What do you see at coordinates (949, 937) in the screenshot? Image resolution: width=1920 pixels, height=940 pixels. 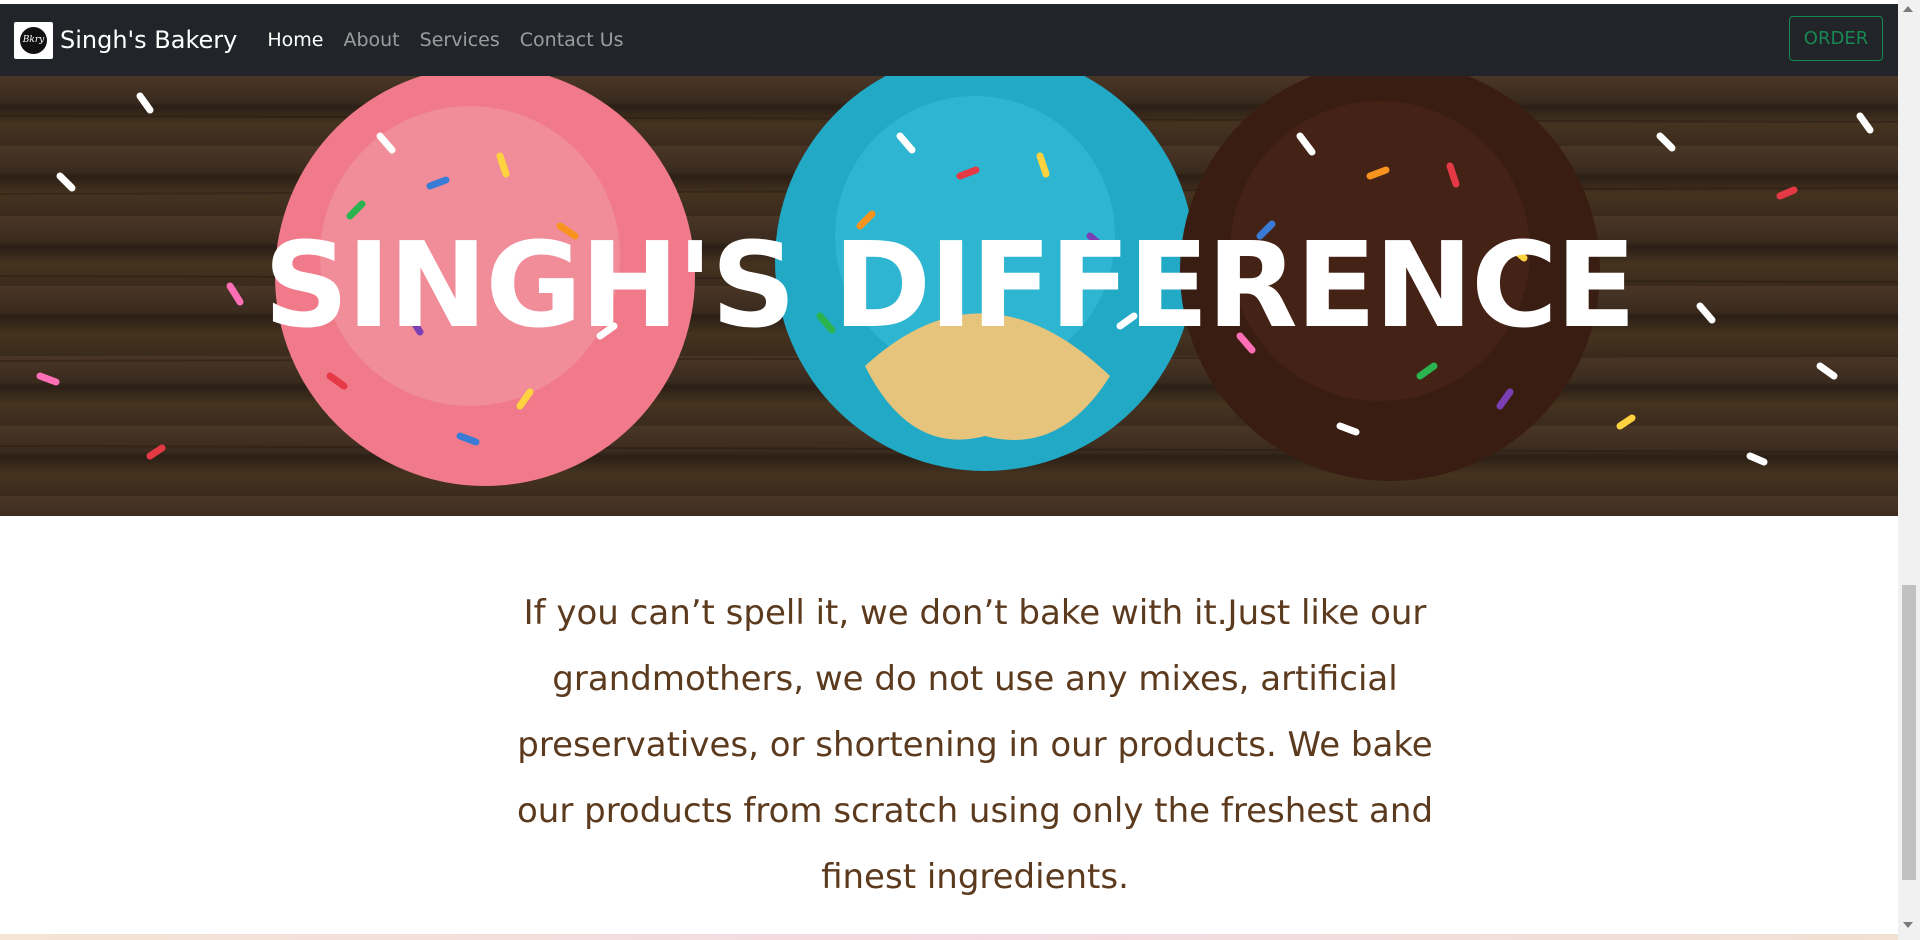 I see `next-section-edge` at bounding box center [949, 937].